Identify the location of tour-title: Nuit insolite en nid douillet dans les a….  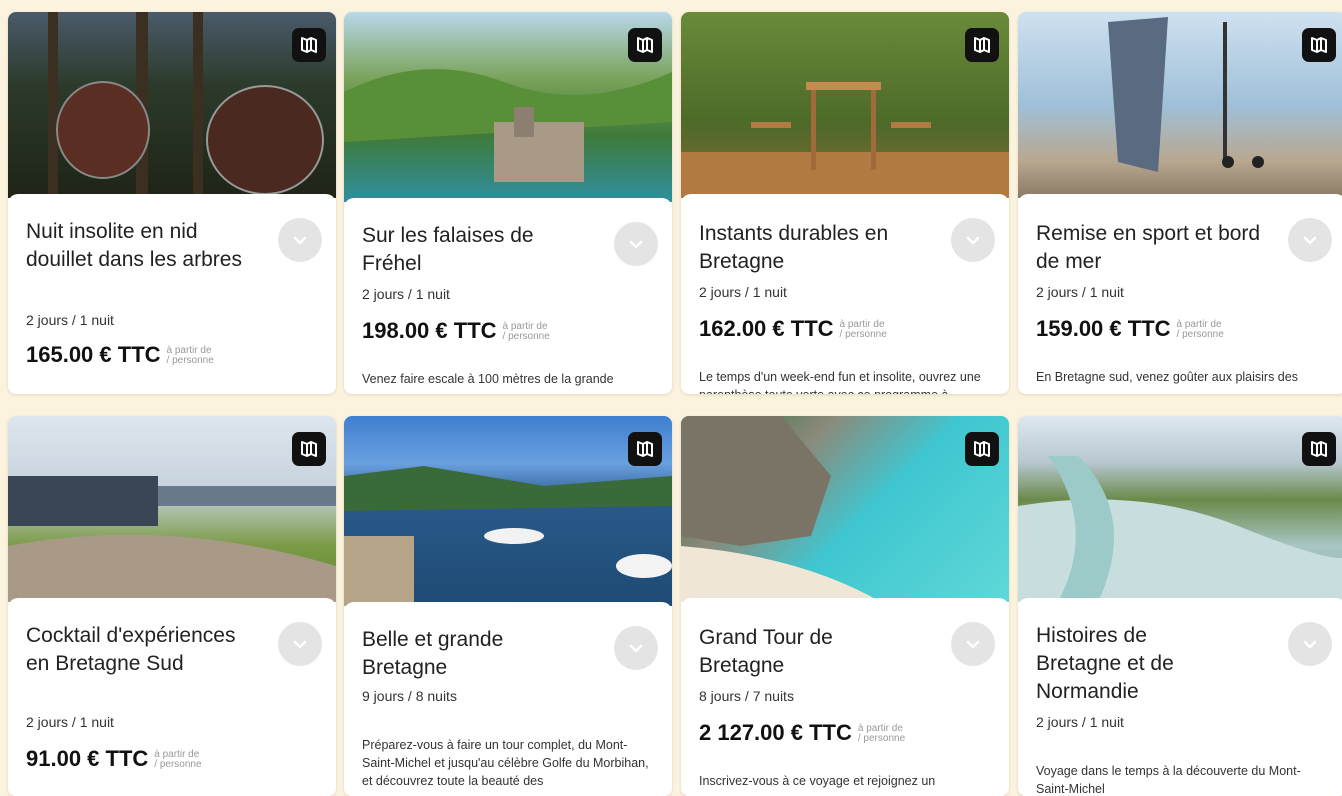
(134, 245).